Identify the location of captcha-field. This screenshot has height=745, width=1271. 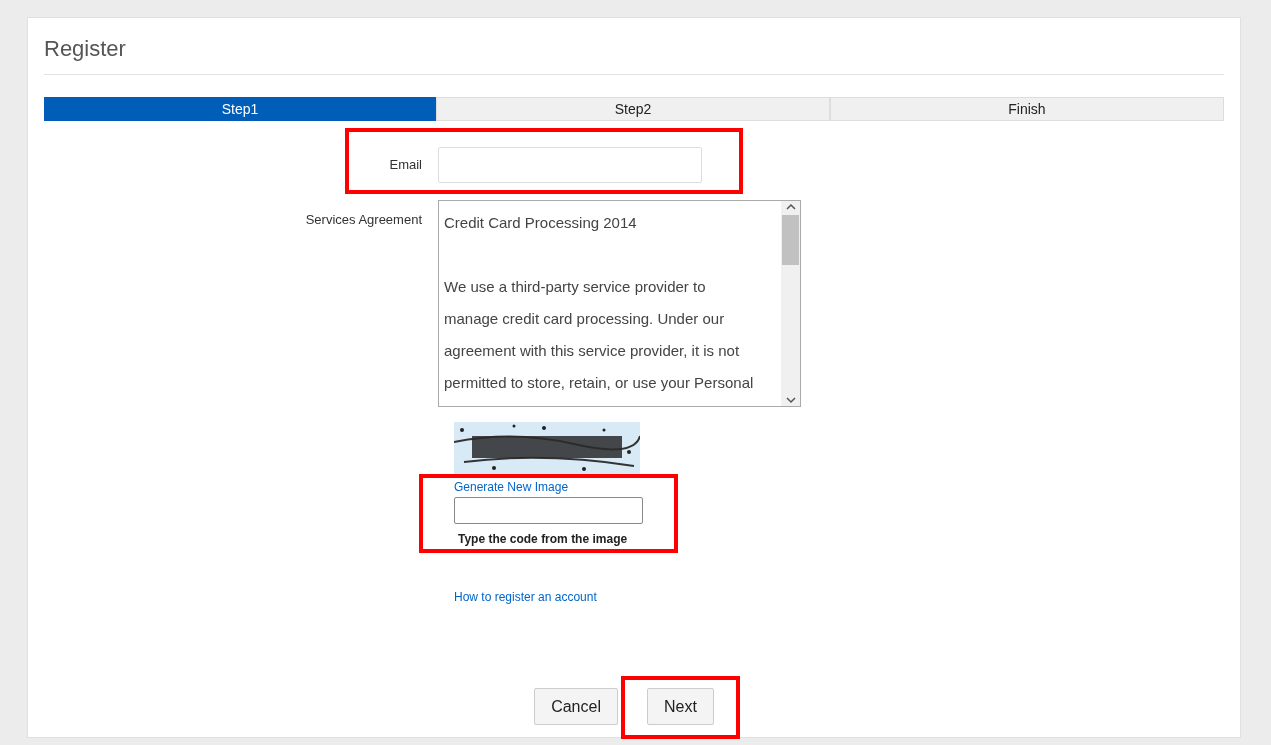
(548, 510).